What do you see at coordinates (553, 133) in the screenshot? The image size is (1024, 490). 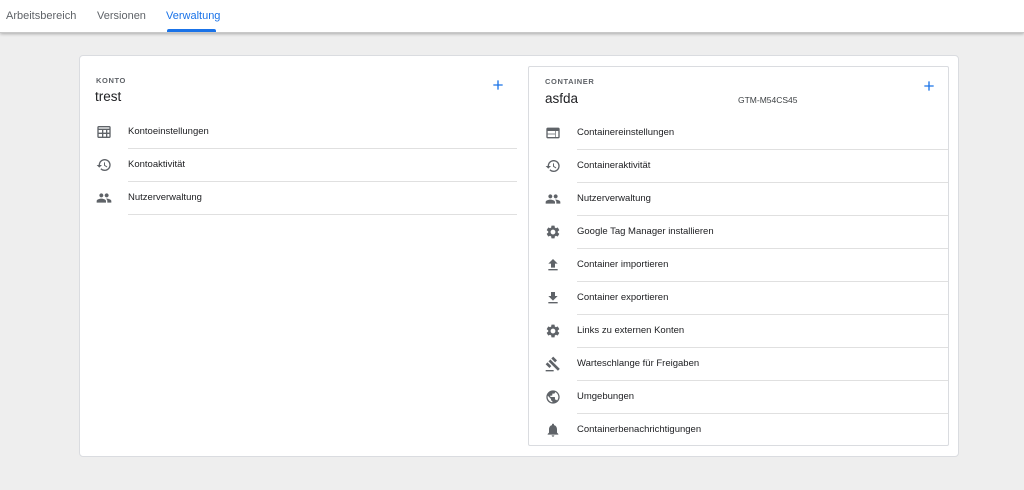 I see `web-icon` at bounding box center [553, 133].